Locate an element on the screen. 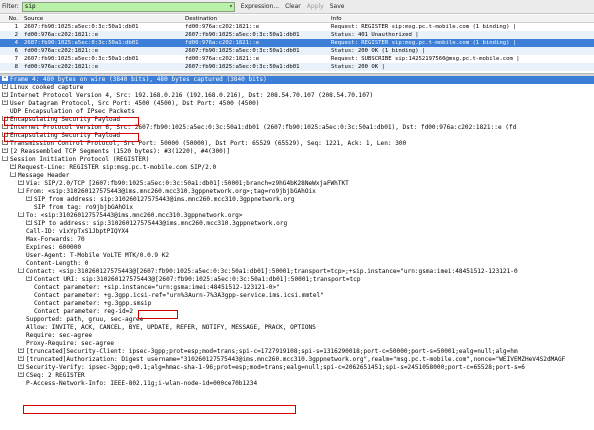 This screenshot has height=430, width=594. filter-input: sip ▾ is located at coordinates (128, 6).